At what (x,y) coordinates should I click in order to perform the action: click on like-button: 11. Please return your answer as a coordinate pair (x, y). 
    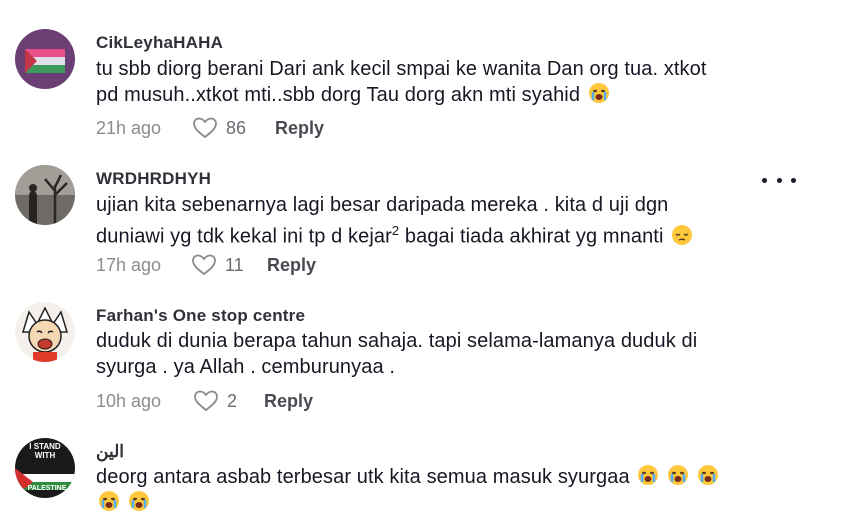
    Looking at the image, I should click on (217, 265).